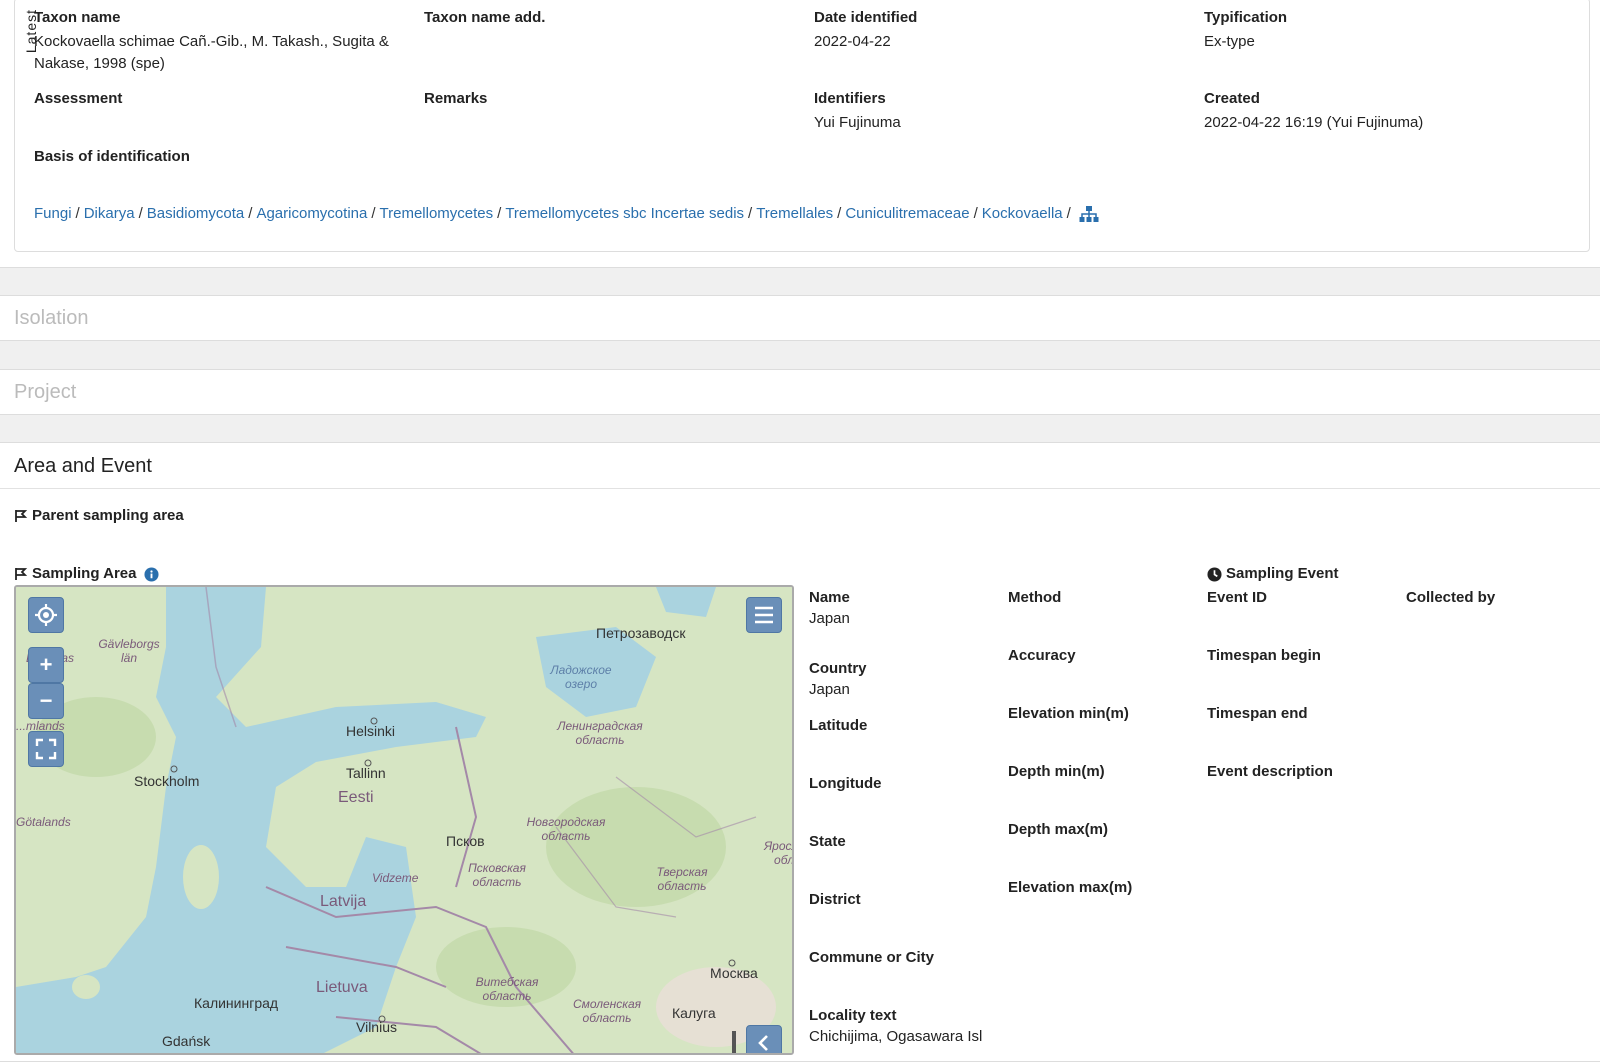 The image size is (1600, 1062). I want to click on identifier-link: Yui Fujinuma, so click(999, 123).